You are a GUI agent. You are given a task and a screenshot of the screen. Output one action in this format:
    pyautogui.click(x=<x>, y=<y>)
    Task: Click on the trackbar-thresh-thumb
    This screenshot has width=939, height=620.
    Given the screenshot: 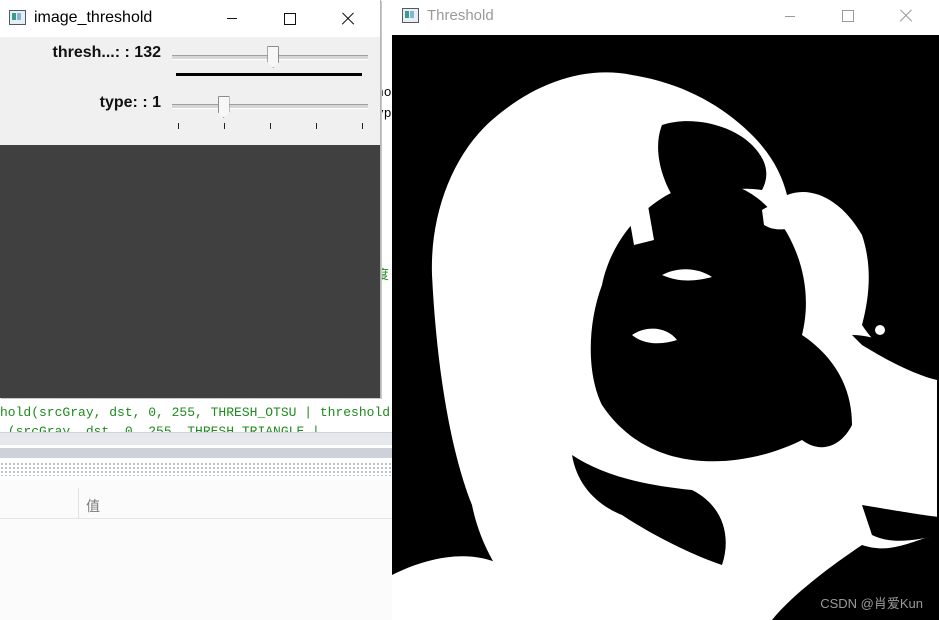 What is the action you would take?
    pyautogui.click(x=273, y=57)
    